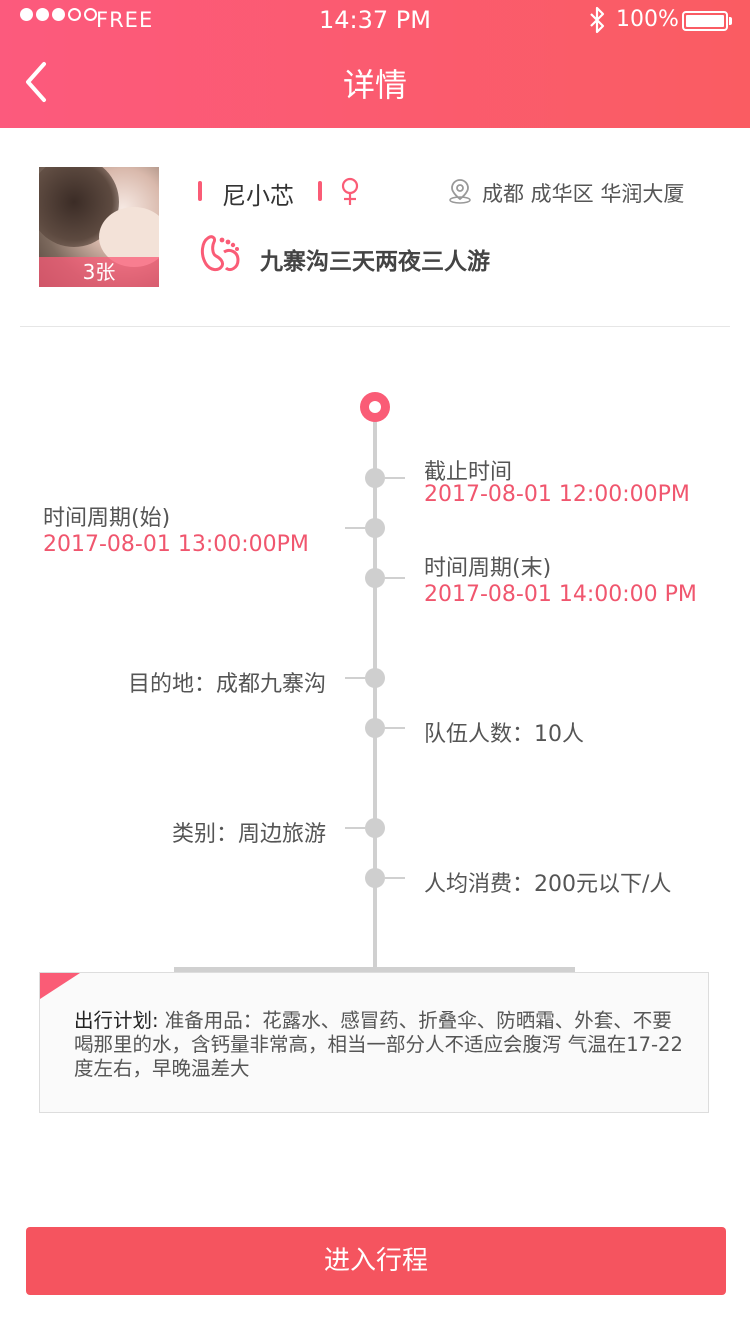 The image size is (750, 1336). I want to click on timeline-start-marker, so click(375, 407).